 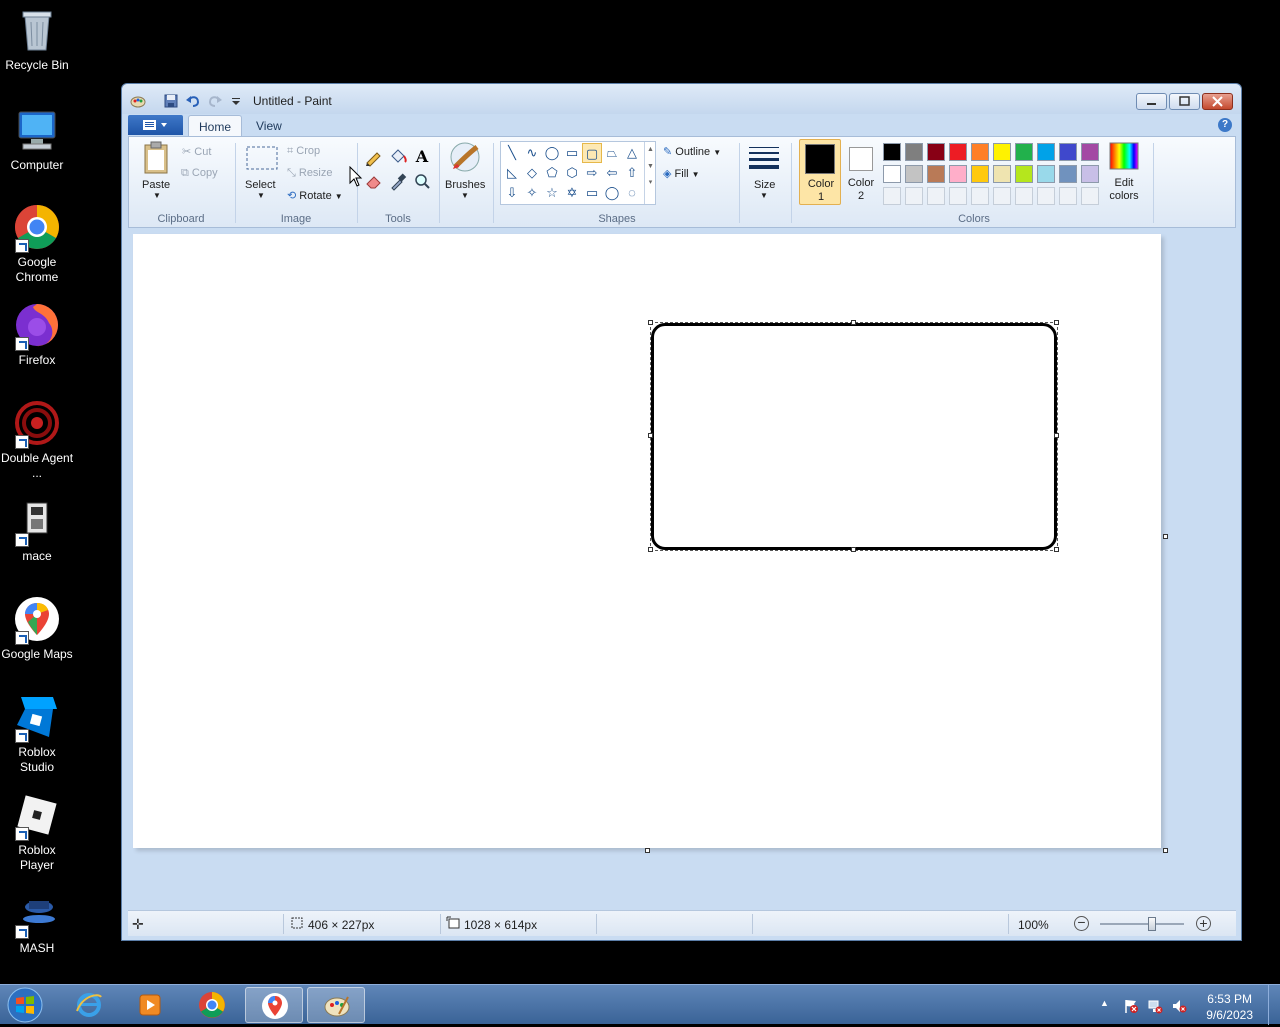 What do you see at coordinates (199, 173) in the screenshot?
I see `copy-button: ⧉ Copy` at bounding box center [199, 173].